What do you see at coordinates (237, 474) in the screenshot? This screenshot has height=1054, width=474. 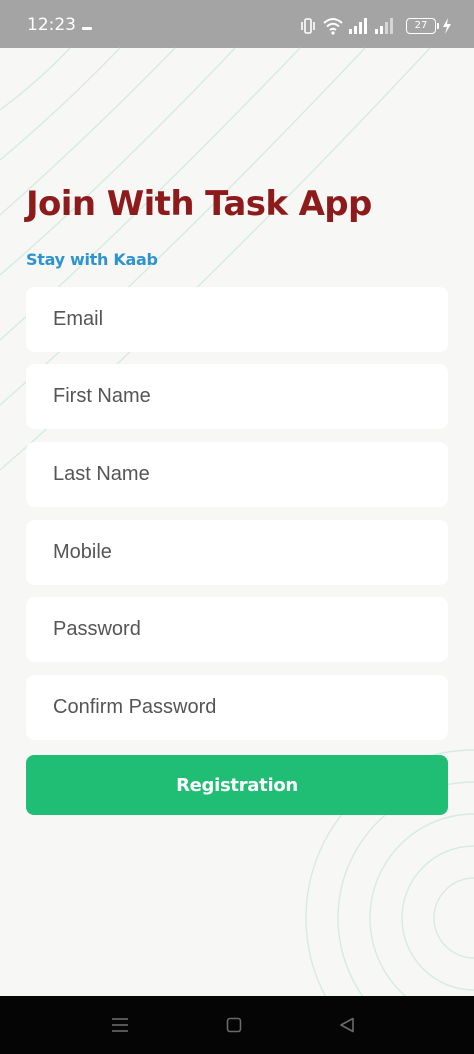 I see `last-name-field` at bounding box center [237, 474].